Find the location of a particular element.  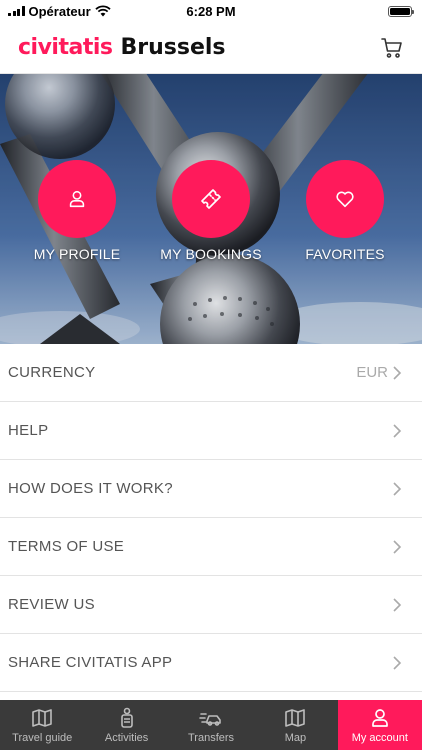

tab-my-account: My account is located at coordinates (379, 725).